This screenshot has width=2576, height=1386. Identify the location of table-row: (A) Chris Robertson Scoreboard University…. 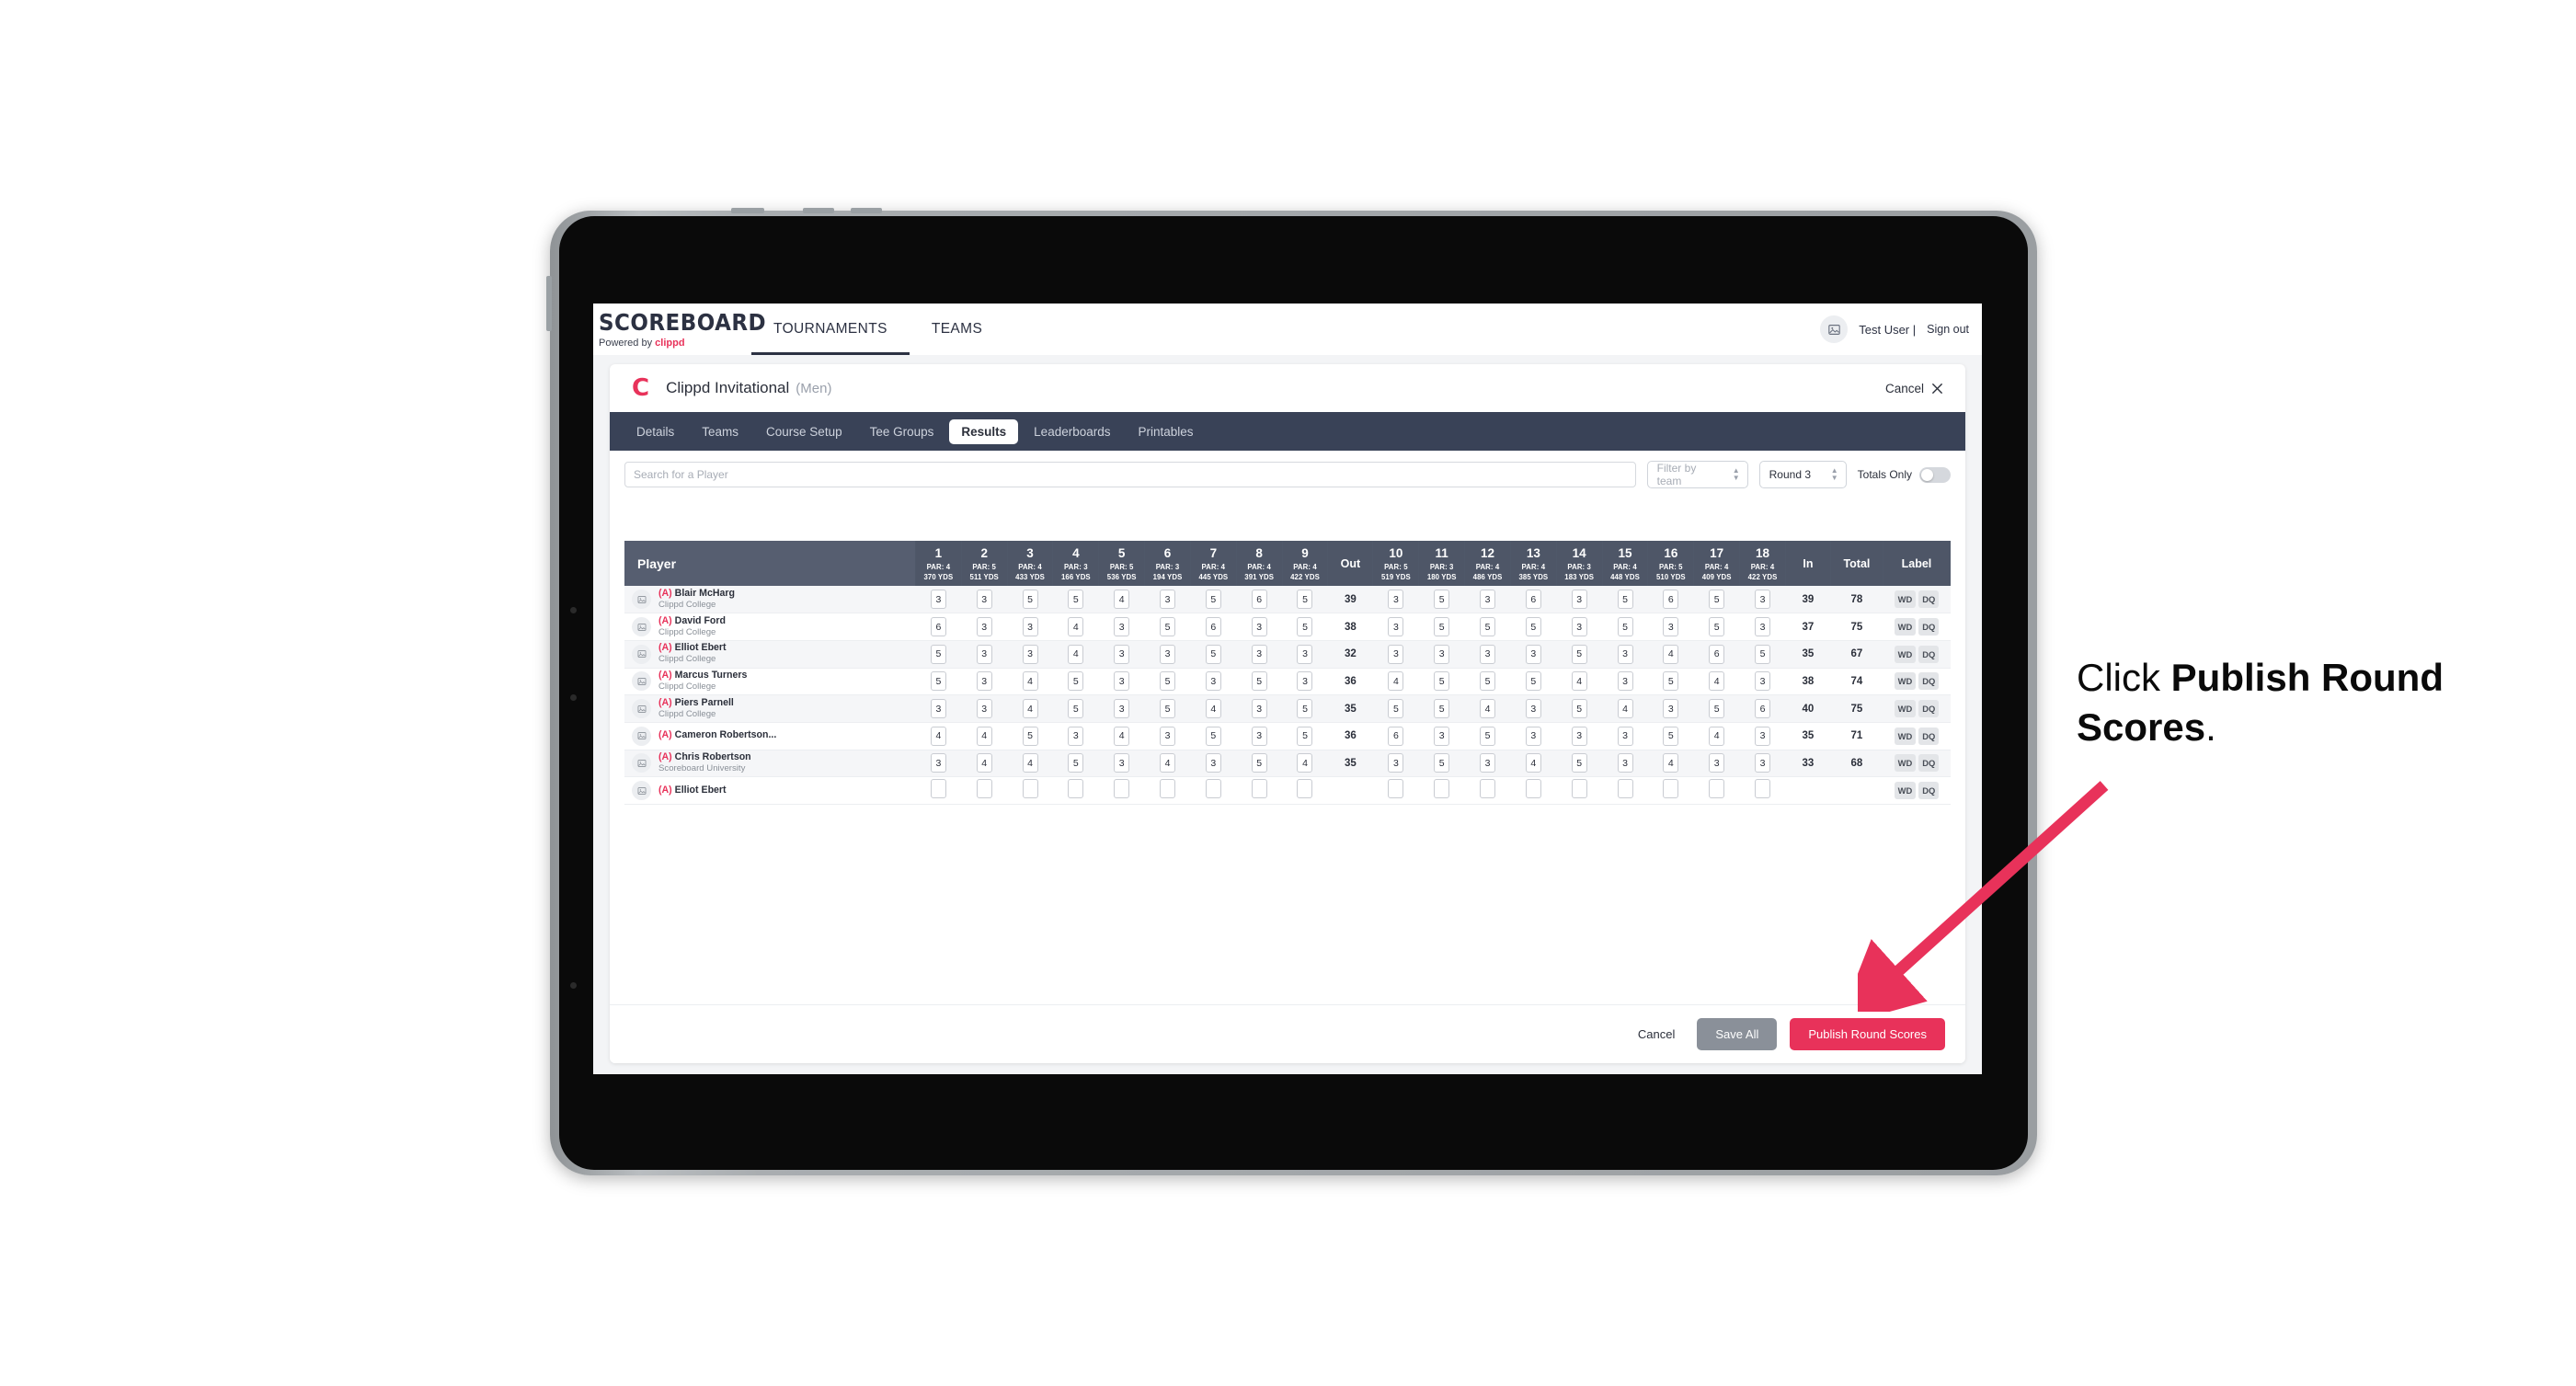
(1287, 764).